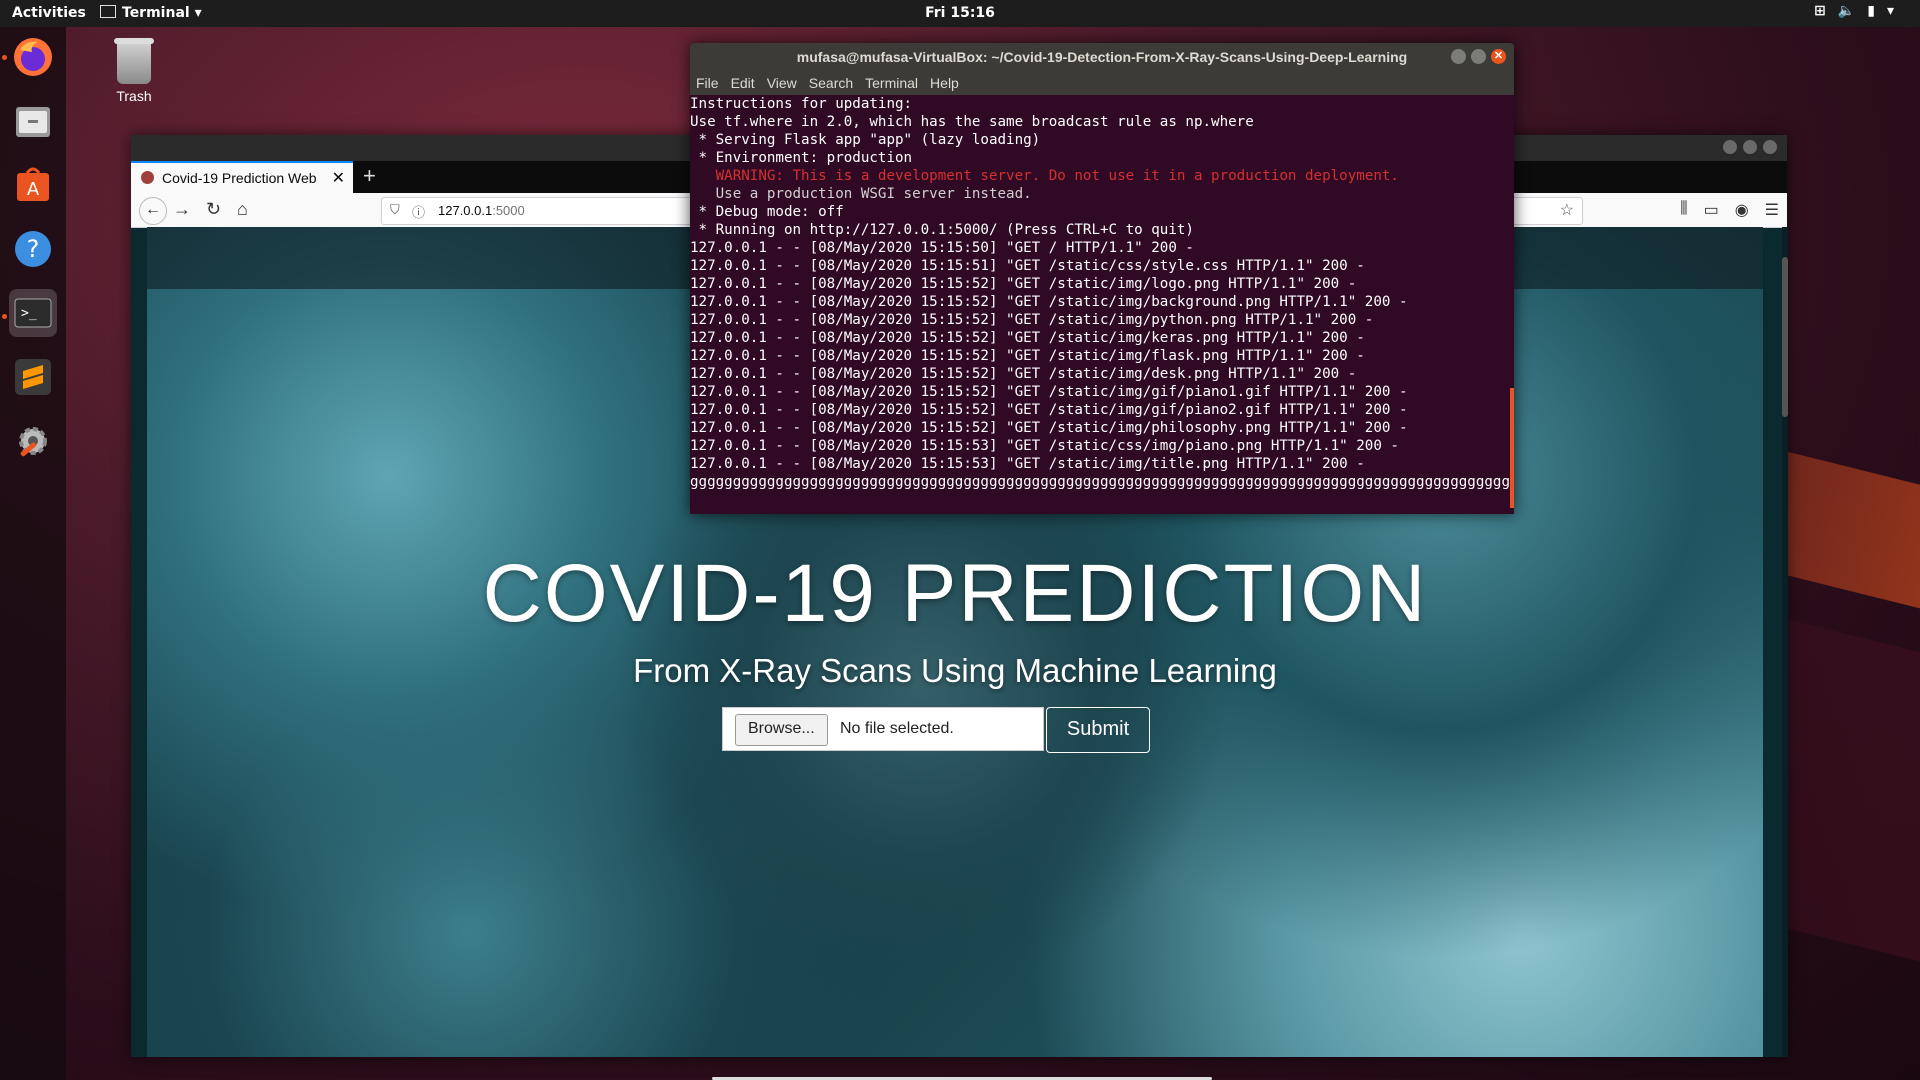 Image resolution: width=1920 pixels, height=1080 pixels. What do you see at coordinates (1772, 210) in the screenshot?
I see `menu-icon: ☰` at bounding box center [1772, 210].